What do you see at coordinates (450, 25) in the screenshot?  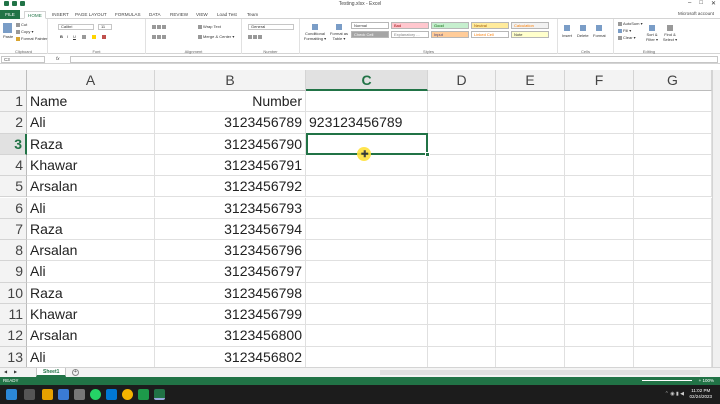 I see `cell-style-good: Good` at bounding box center [450, 25].